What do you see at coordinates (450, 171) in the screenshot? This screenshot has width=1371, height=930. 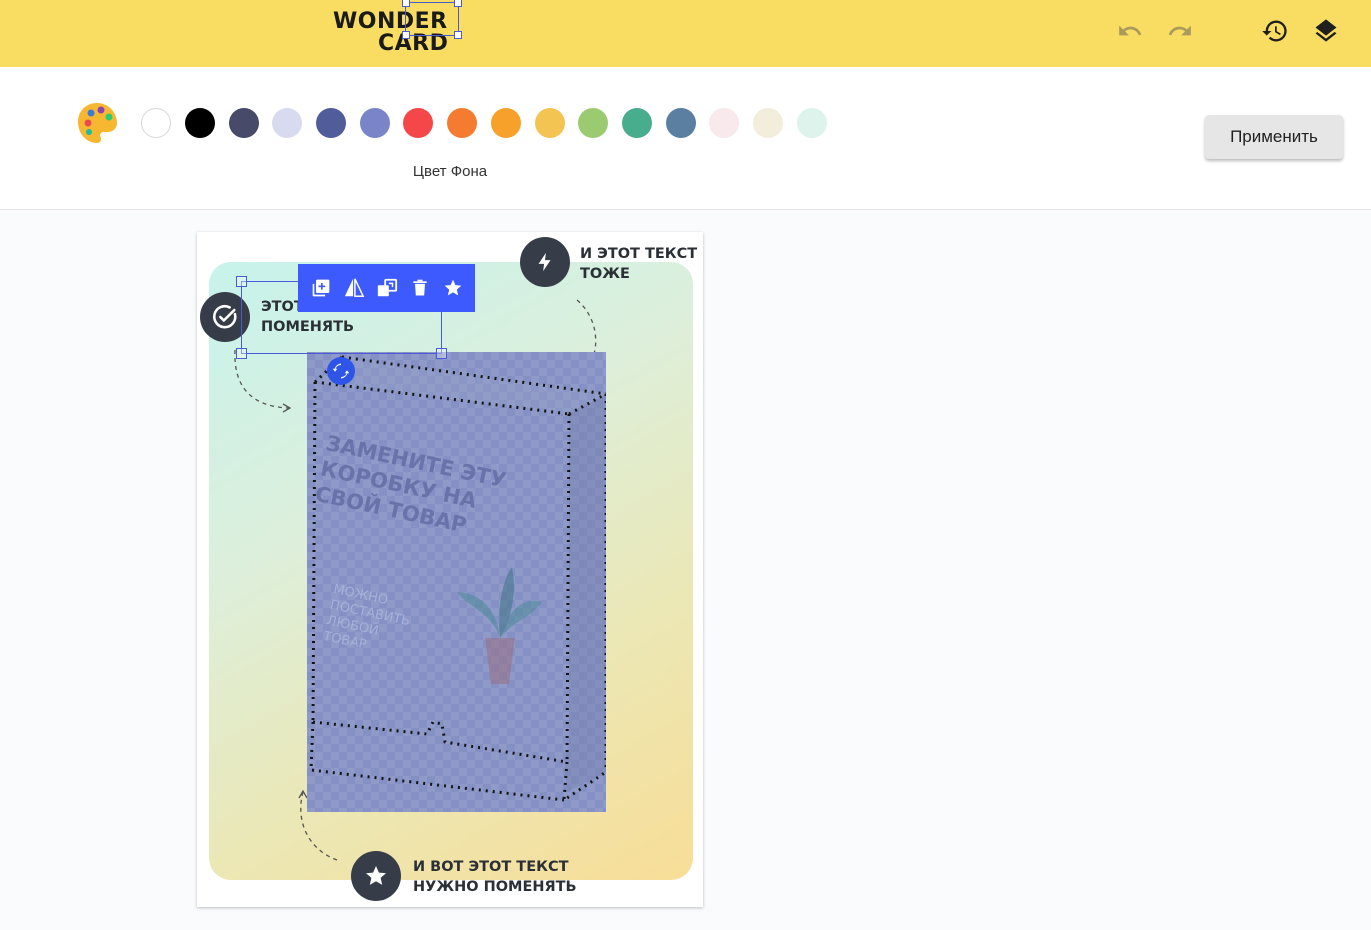 I see `background-color-label: Цвет Фона` at bounding box center [450, 171].